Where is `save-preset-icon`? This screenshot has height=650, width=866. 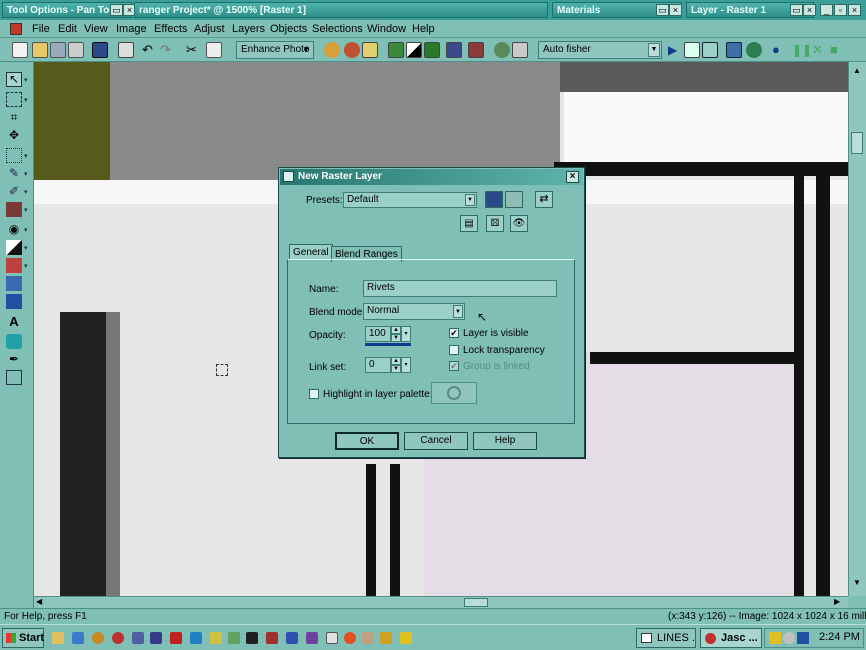
save-preset-icon is located at coordinates (494, 199).